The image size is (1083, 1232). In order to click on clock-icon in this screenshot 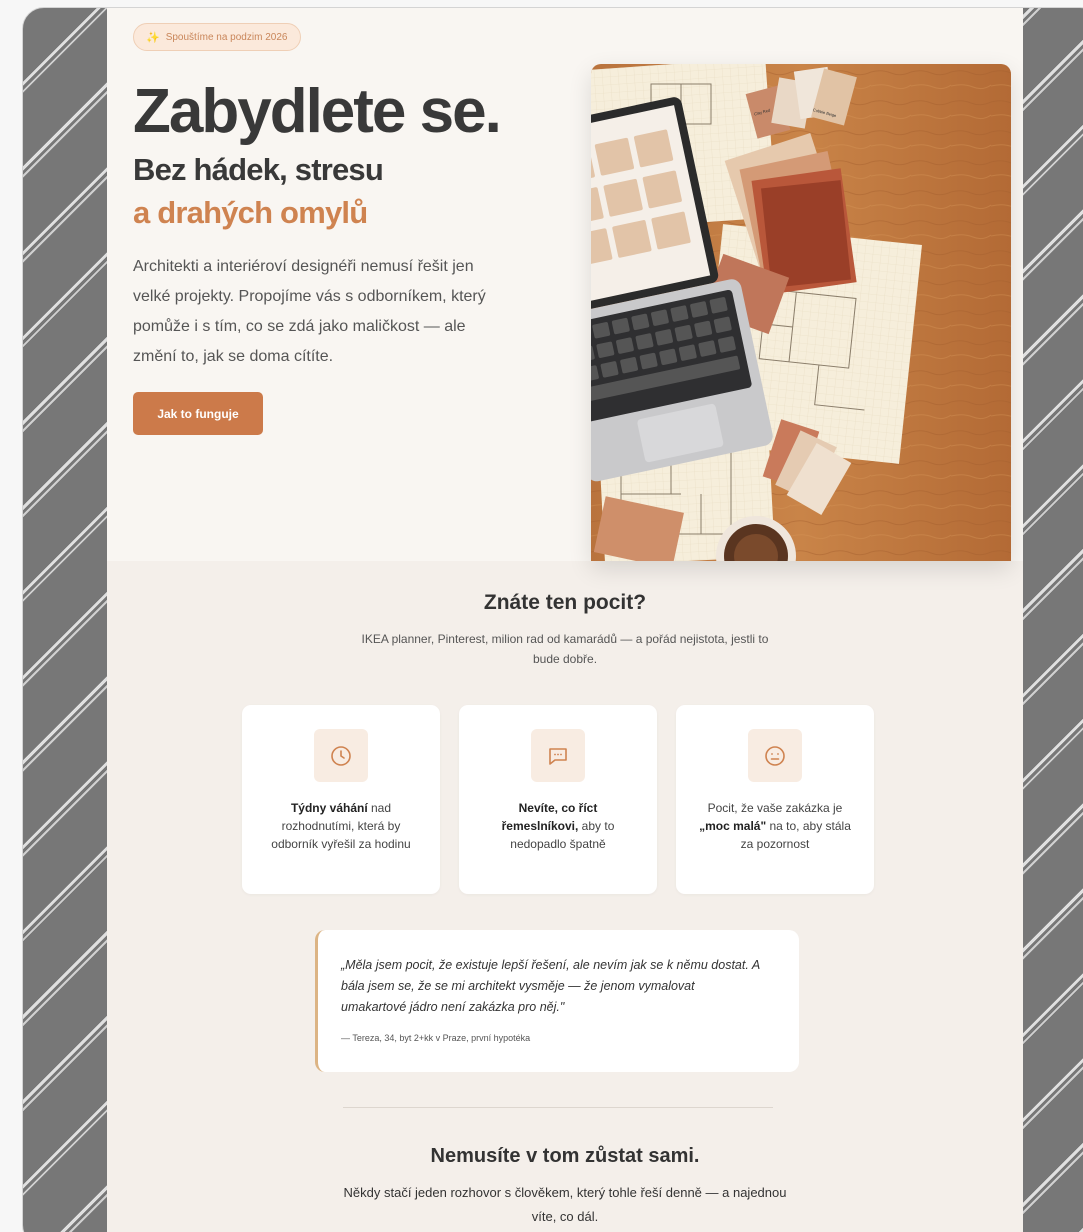, I will do `click(341, 755)`.